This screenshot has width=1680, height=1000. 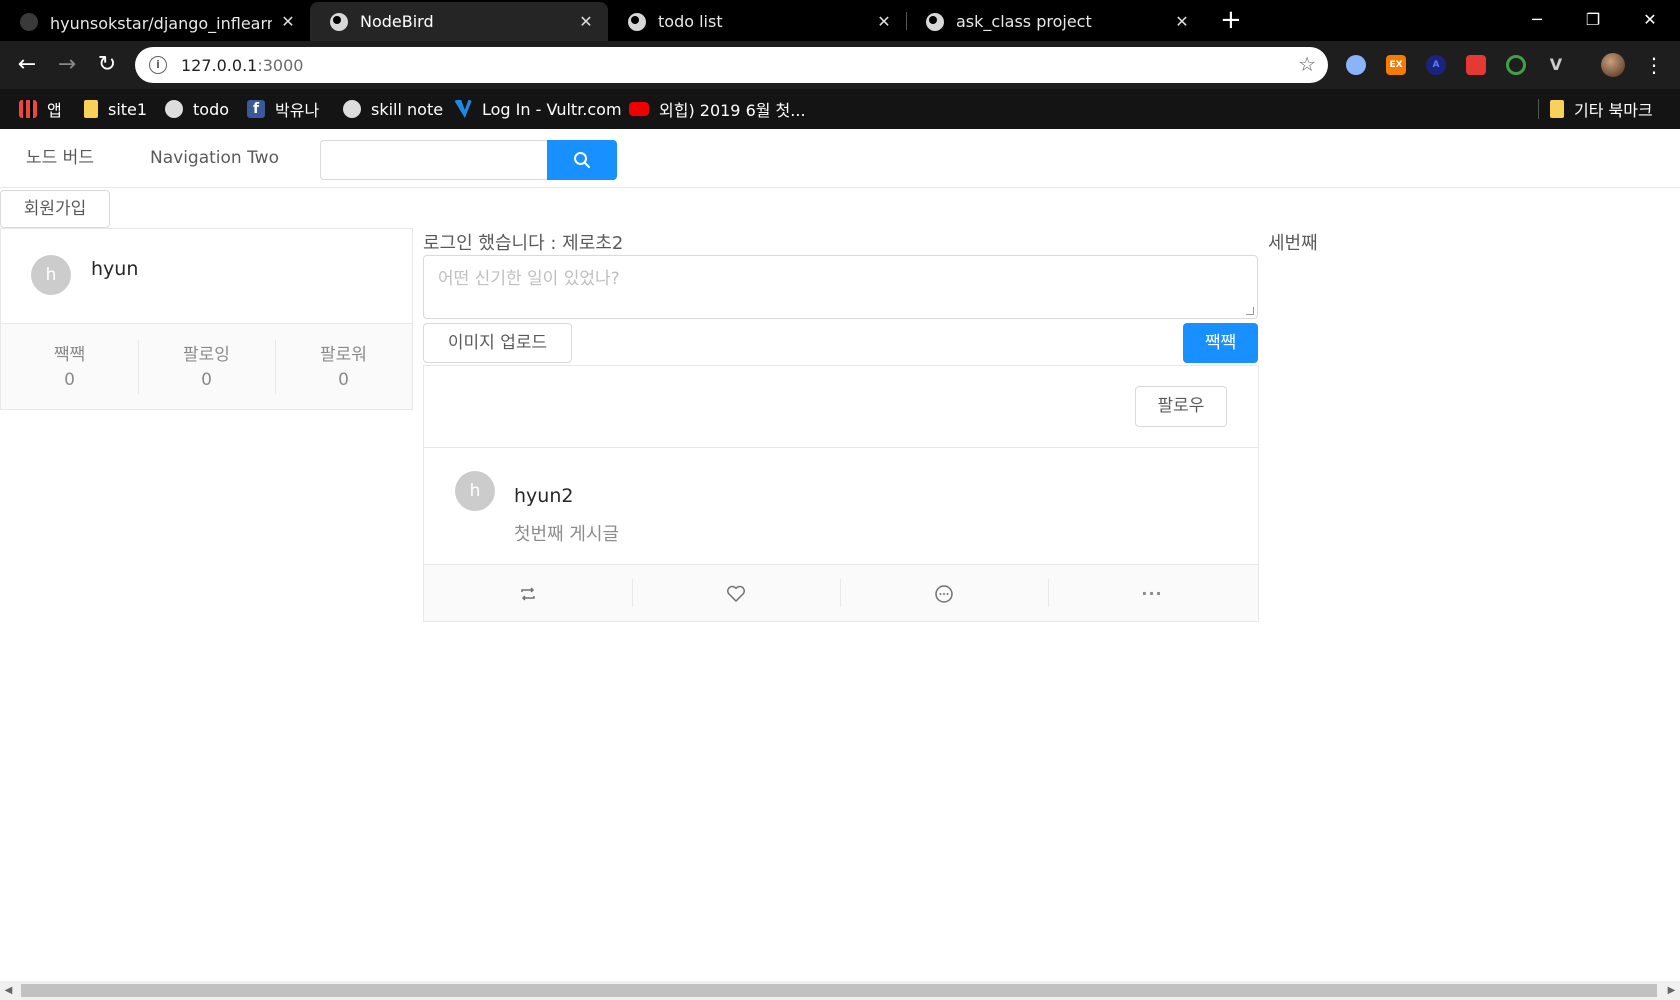 I want to click on submit-tweet-button: 짹짹, so click(x=1220, y=343).